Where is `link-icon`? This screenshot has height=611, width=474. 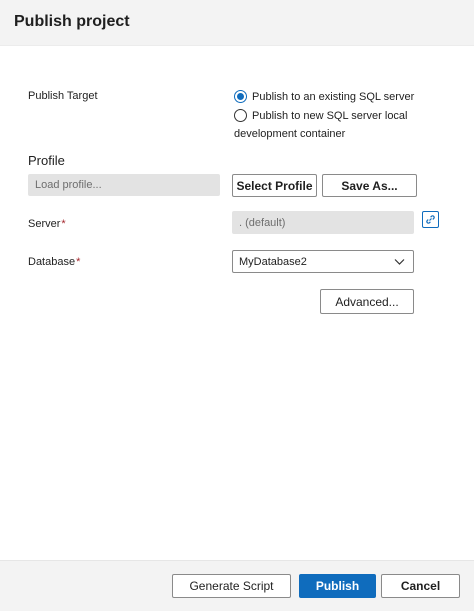 link-icon is located at coordinates (430, 219).